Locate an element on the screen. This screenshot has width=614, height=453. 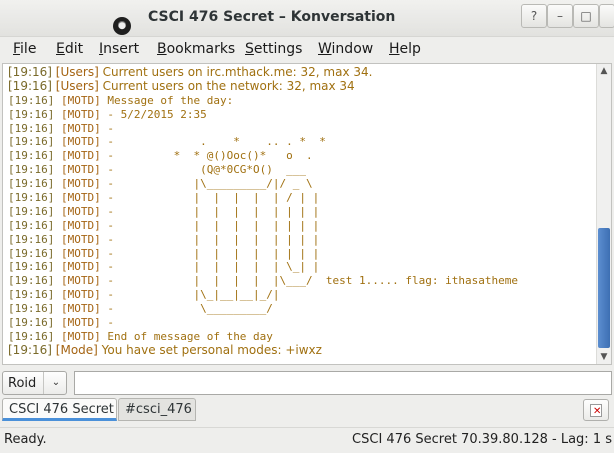
menu-label-rest: ile is located at coordinates (28, 49).